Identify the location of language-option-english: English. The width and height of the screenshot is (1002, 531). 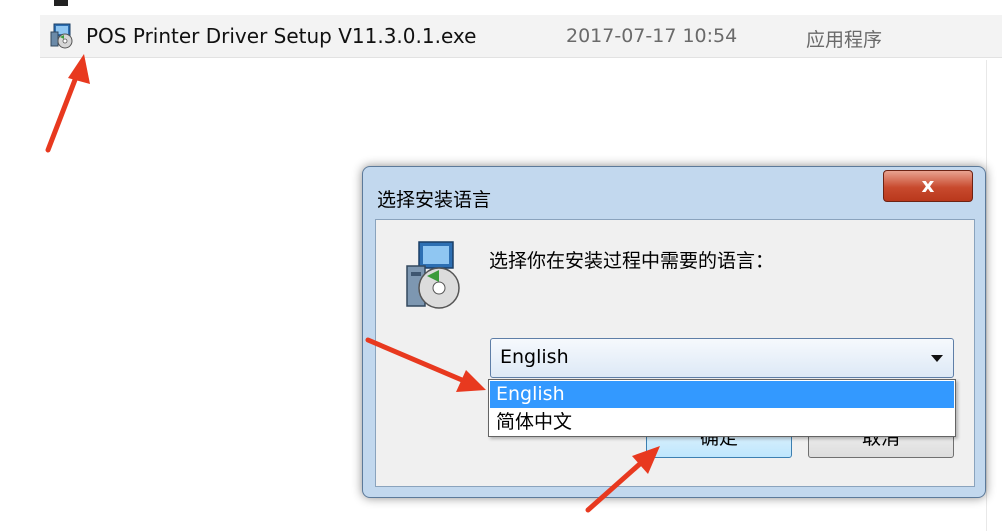
(722, 394).